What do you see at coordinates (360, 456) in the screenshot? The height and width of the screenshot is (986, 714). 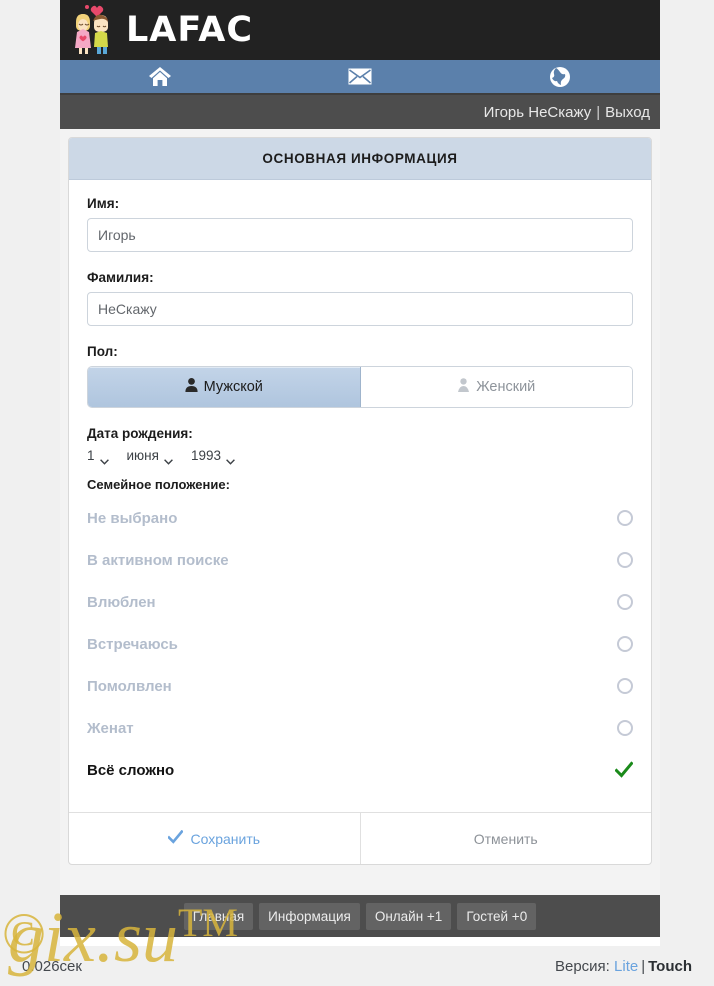 I see `dob-row: 1 июня 1993` at bounding box center [360, 456].